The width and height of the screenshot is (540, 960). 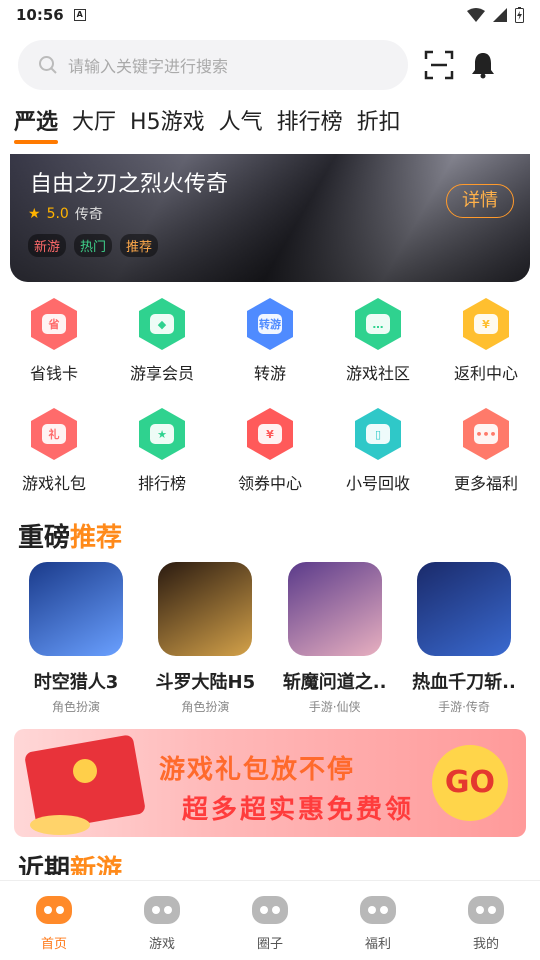 What do you see at coordinates (88, 215) in the screenshot?
I see `banner-genre: 传奇` at bounding box center [88, 215].